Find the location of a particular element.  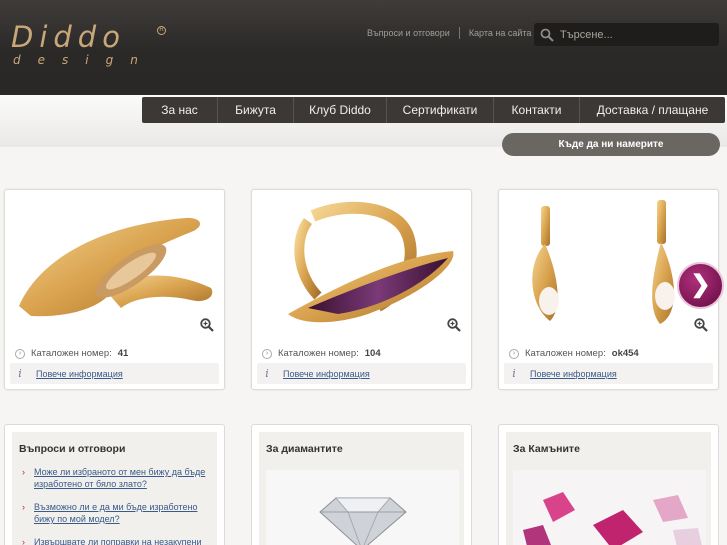

catalog-number: › Каталожен номер: ok454 is located at coordinates (574, 353).